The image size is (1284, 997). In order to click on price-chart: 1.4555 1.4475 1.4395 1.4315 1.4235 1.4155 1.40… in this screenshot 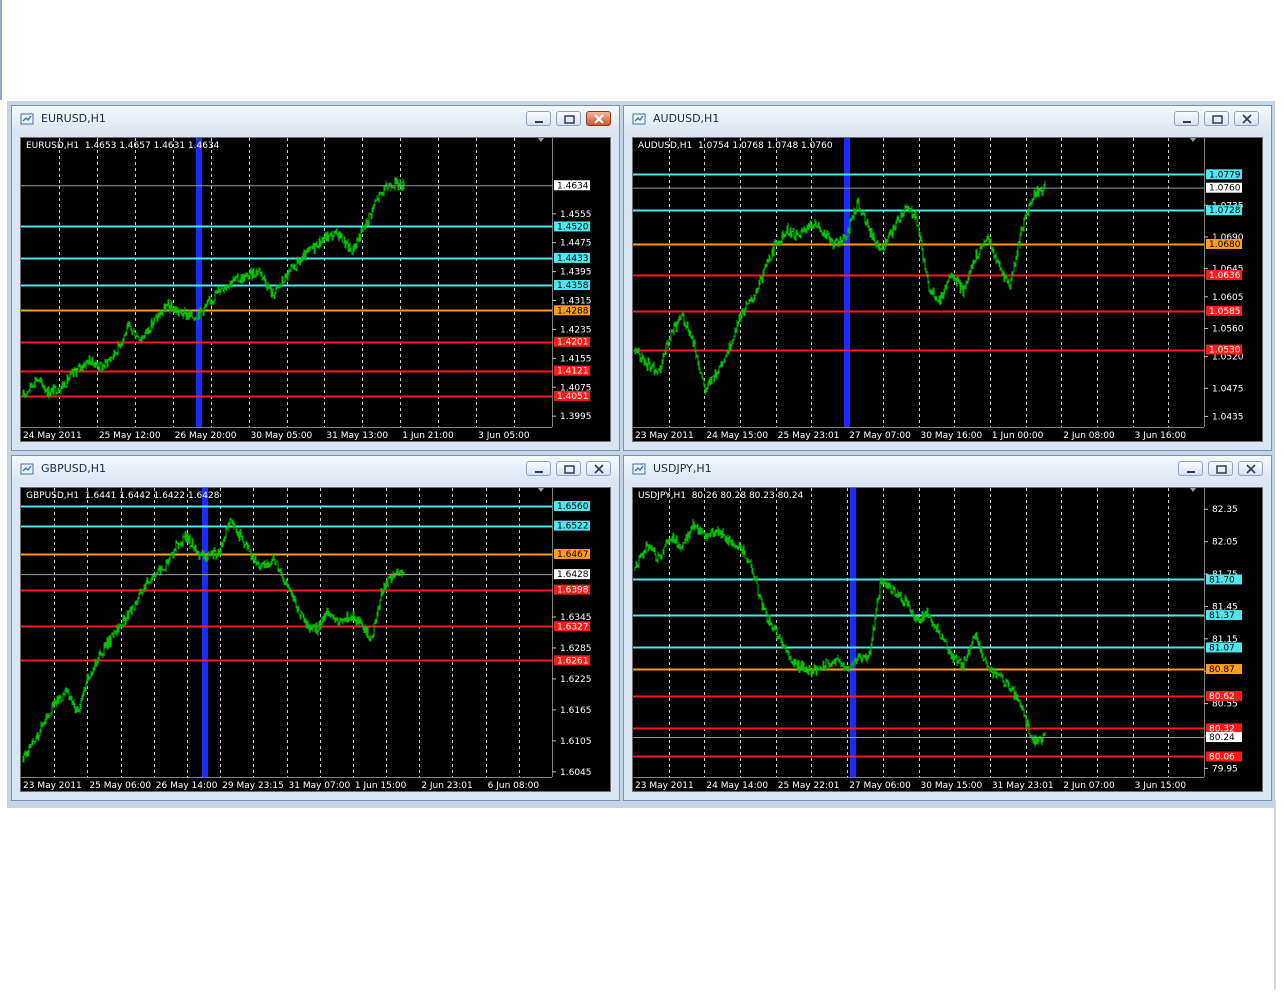, I will do `click(315, 289)`.